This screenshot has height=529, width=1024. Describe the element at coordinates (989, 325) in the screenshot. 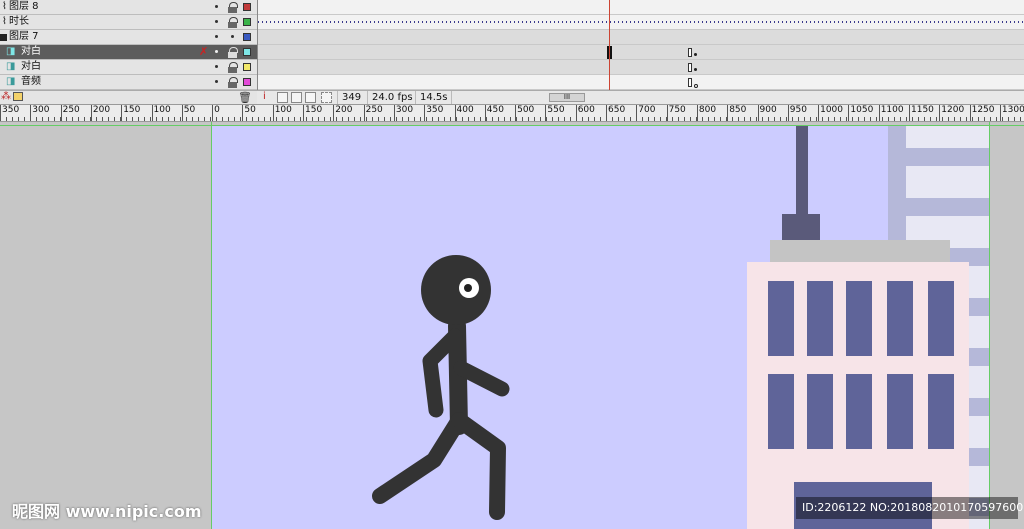

I see `stage-guide-right` at that location.